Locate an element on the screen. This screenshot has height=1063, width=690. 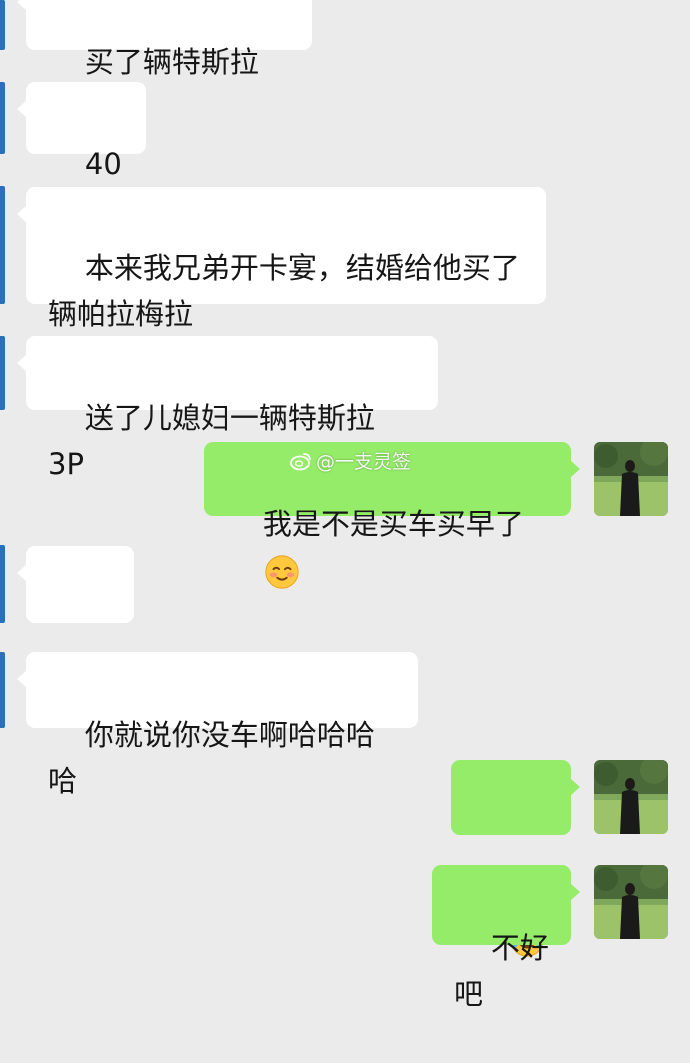
message-text: 本来我兄弟开卡宴，结婚给他买了 辆帕拉梅拉 is located at coordinates (284, 291).